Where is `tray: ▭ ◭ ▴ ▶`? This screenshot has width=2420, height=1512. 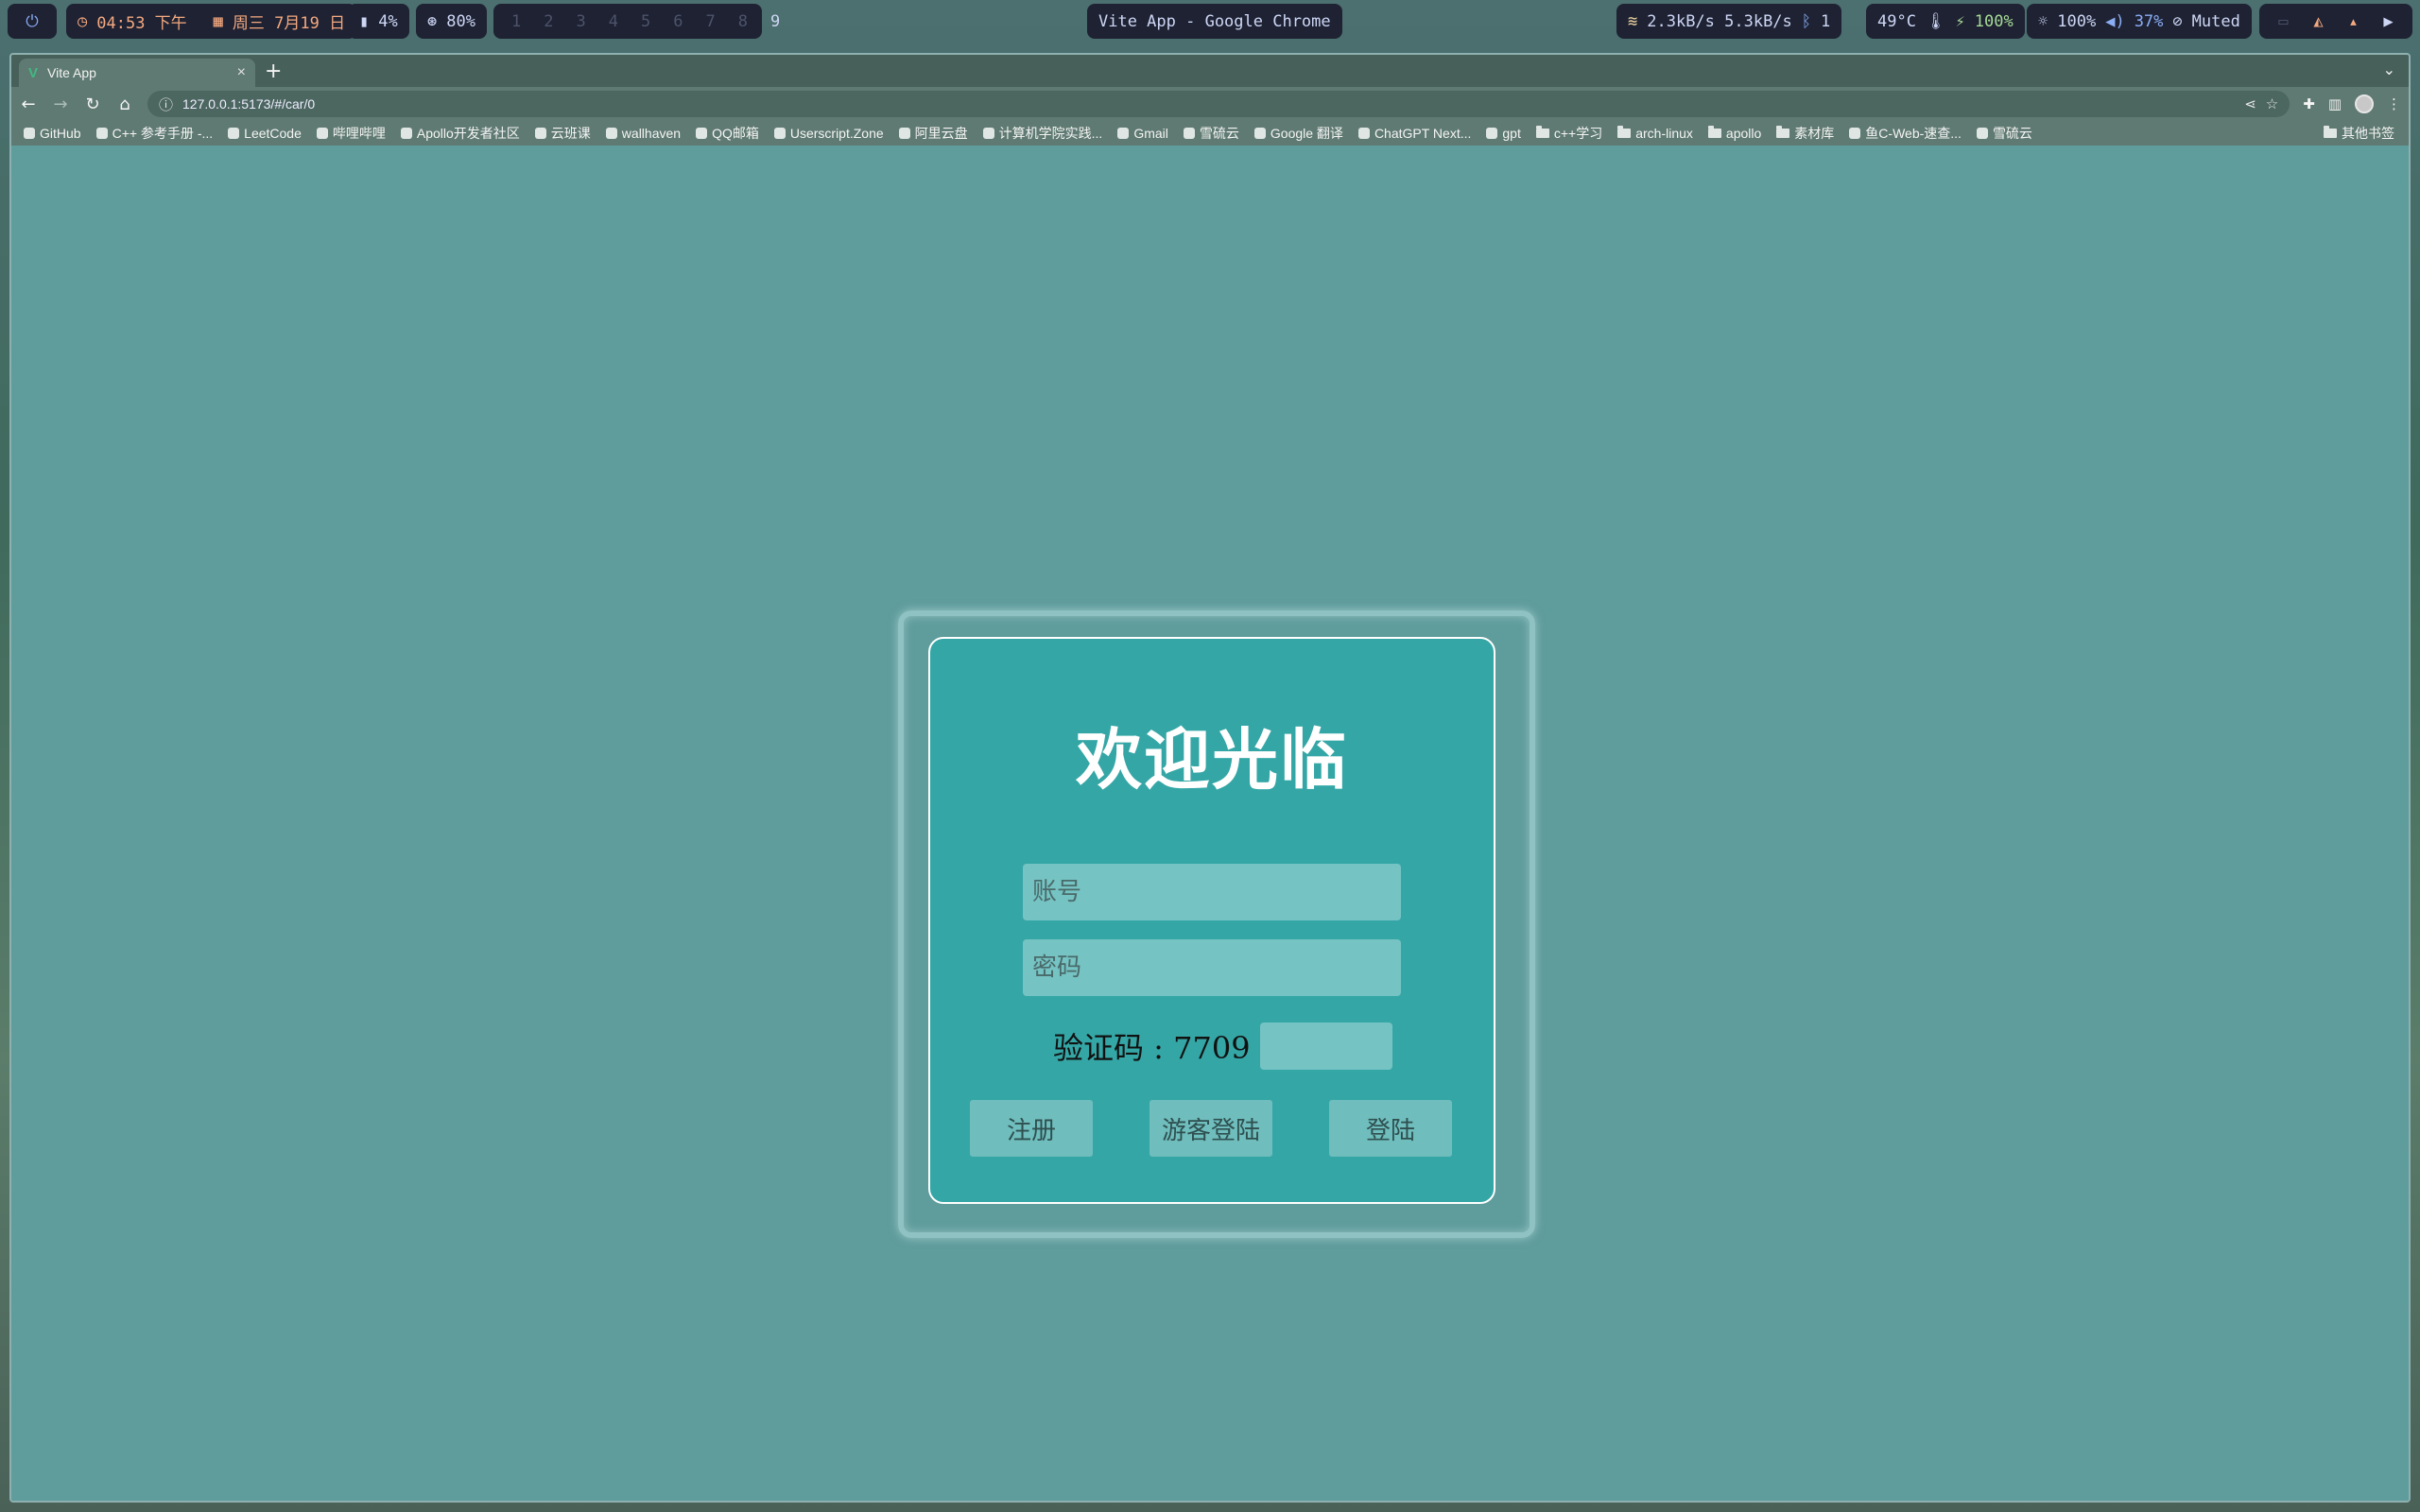 tray: ▭ ◭ ▴ ▶ is located at coordinates (2335, 21).